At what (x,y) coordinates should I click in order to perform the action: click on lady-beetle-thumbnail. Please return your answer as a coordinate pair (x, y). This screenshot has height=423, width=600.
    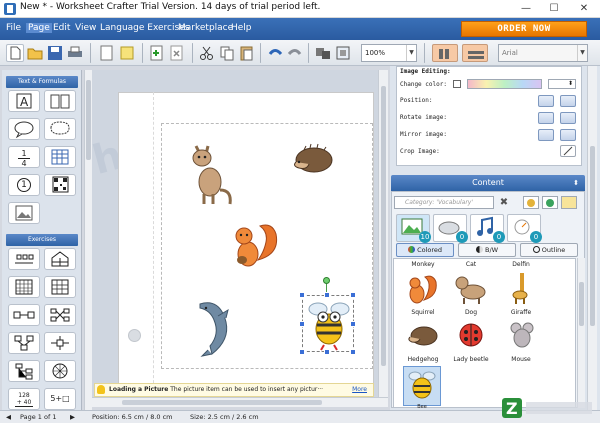
    Looking at the image, I should click on (471, 335).